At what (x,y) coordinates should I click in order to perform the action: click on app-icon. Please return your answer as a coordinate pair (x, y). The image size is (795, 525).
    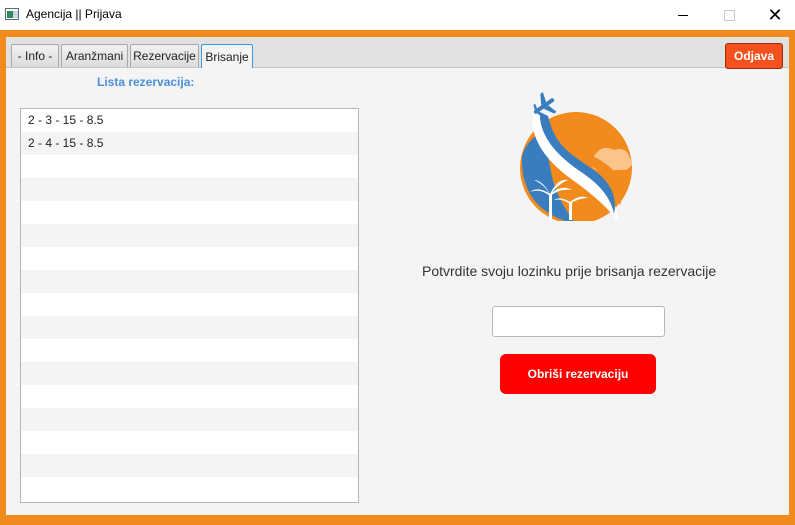
    Looking at the image, I should click on (12, 14).